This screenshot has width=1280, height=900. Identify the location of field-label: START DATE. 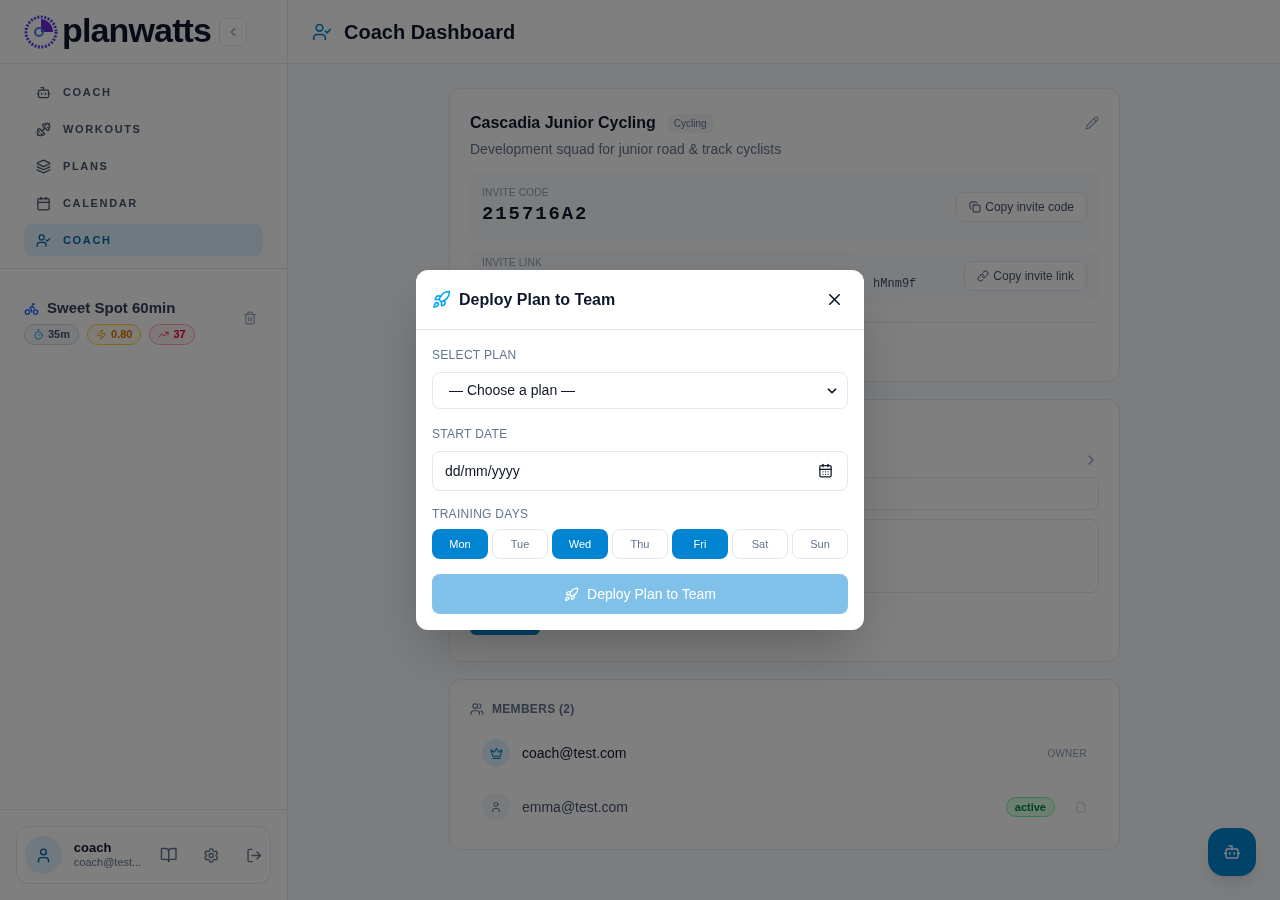
(470, 434).